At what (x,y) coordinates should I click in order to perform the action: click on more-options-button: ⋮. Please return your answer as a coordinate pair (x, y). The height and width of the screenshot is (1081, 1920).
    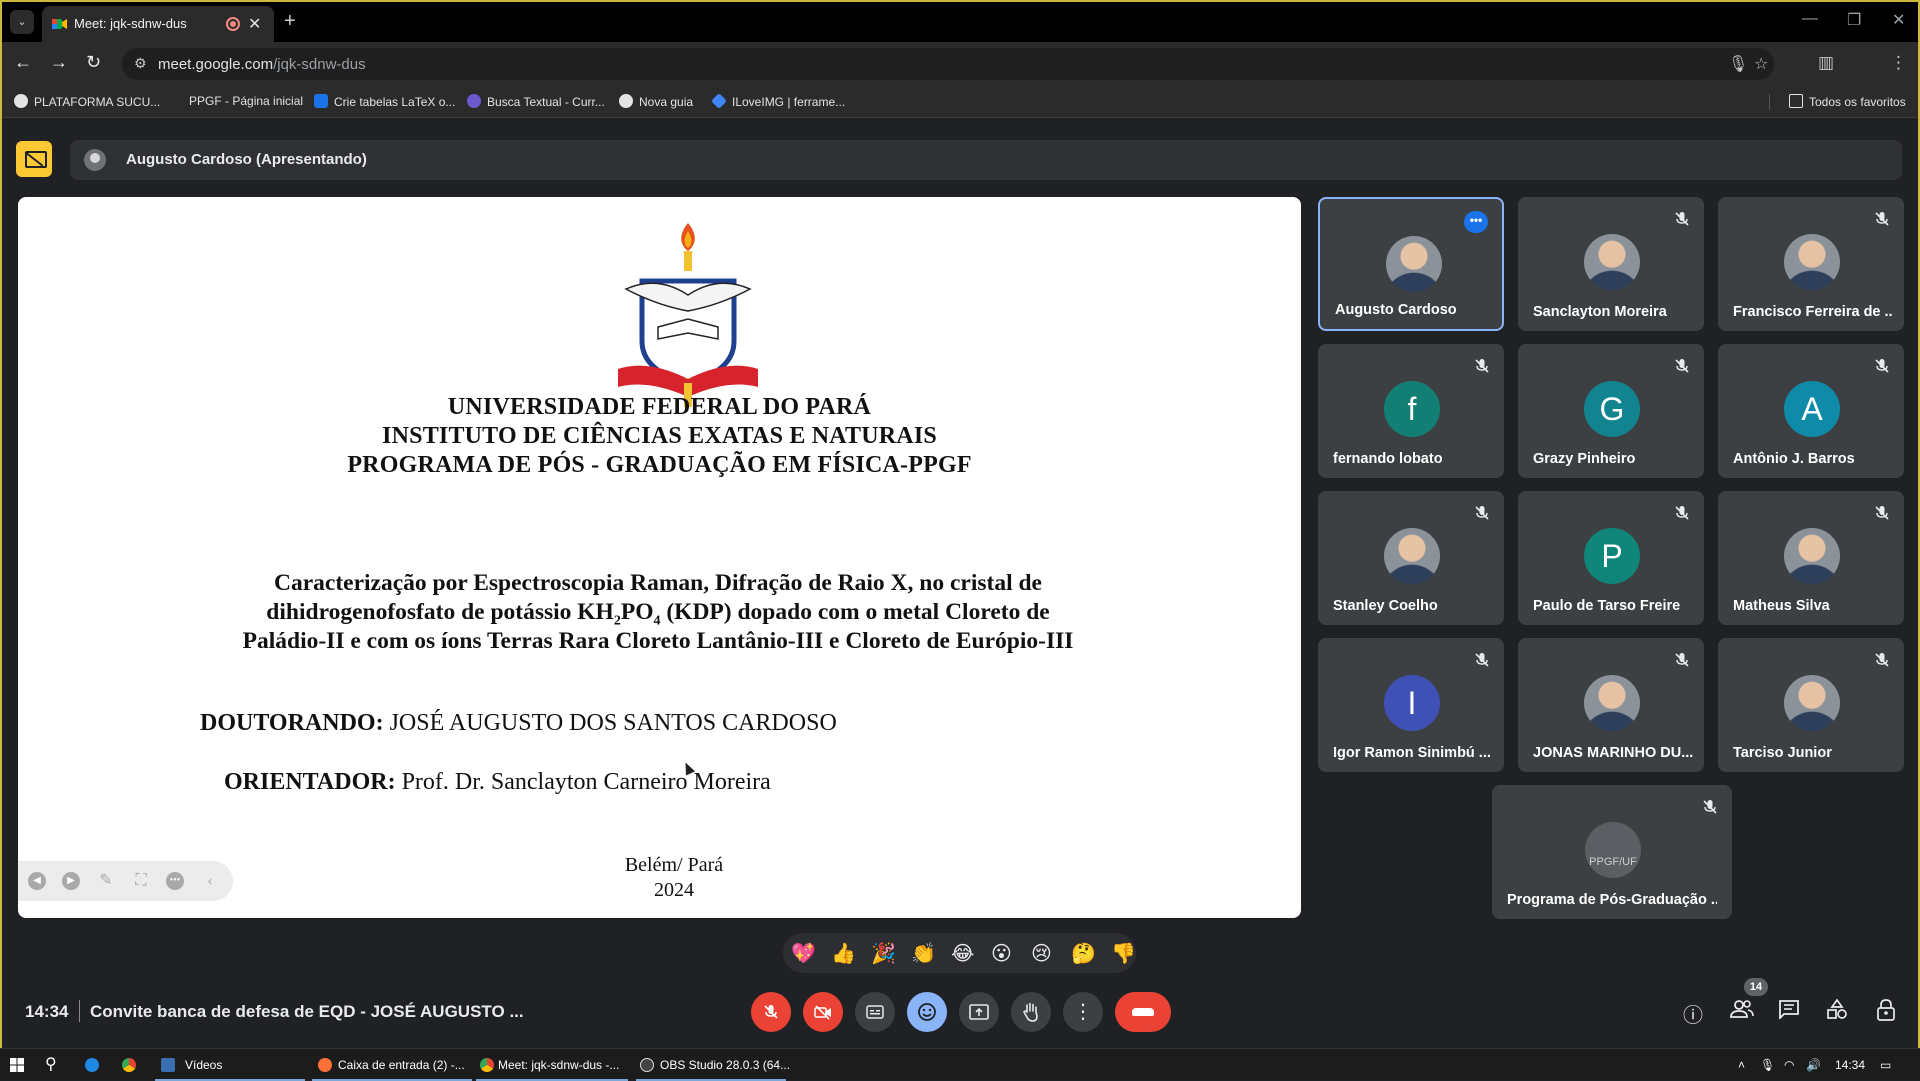
    Looking at the image, I should click on (1083, 1012).